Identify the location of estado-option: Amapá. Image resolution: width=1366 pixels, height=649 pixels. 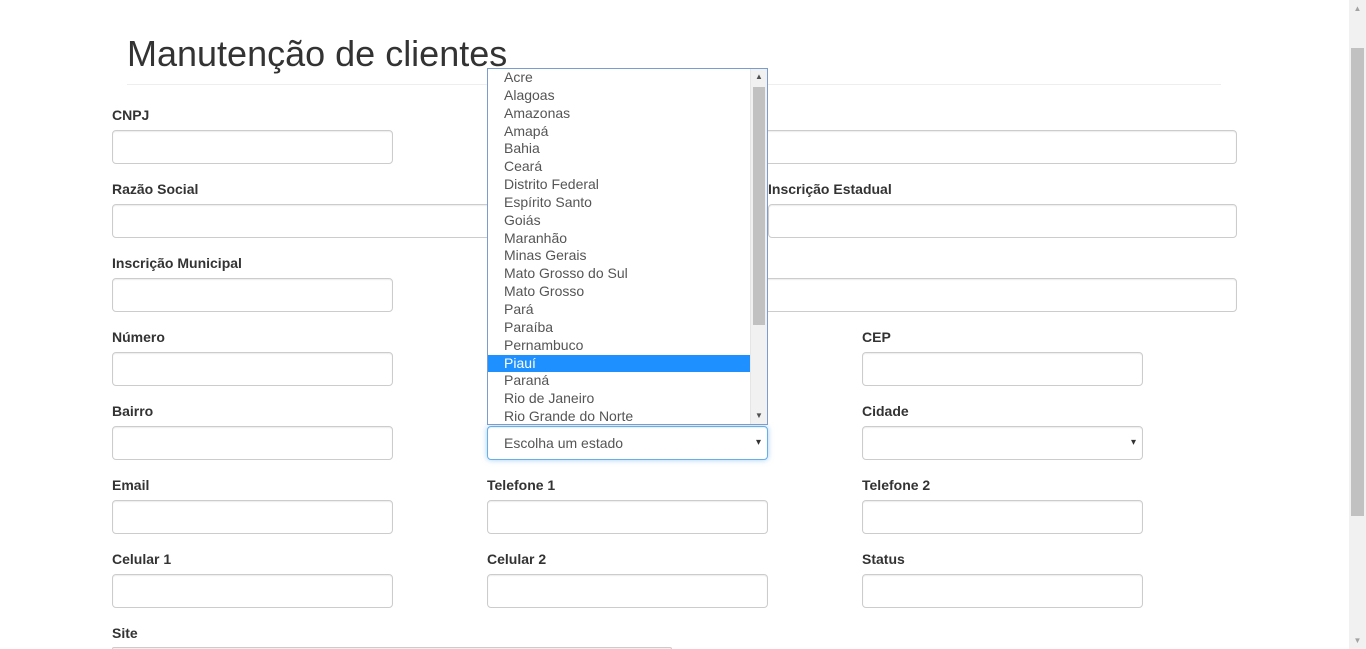
(619, 132).